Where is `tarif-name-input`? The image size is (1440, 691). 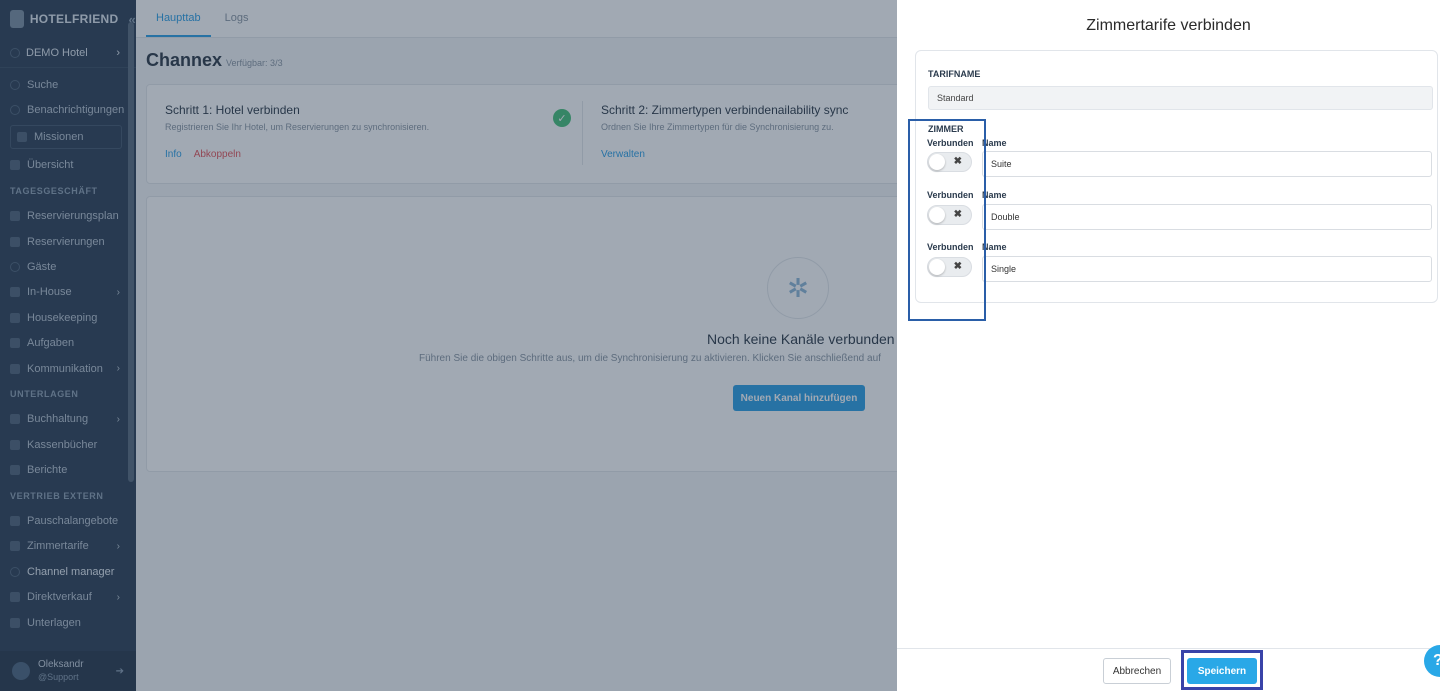
tarif-name-input is located at coordinates (1180, 98).